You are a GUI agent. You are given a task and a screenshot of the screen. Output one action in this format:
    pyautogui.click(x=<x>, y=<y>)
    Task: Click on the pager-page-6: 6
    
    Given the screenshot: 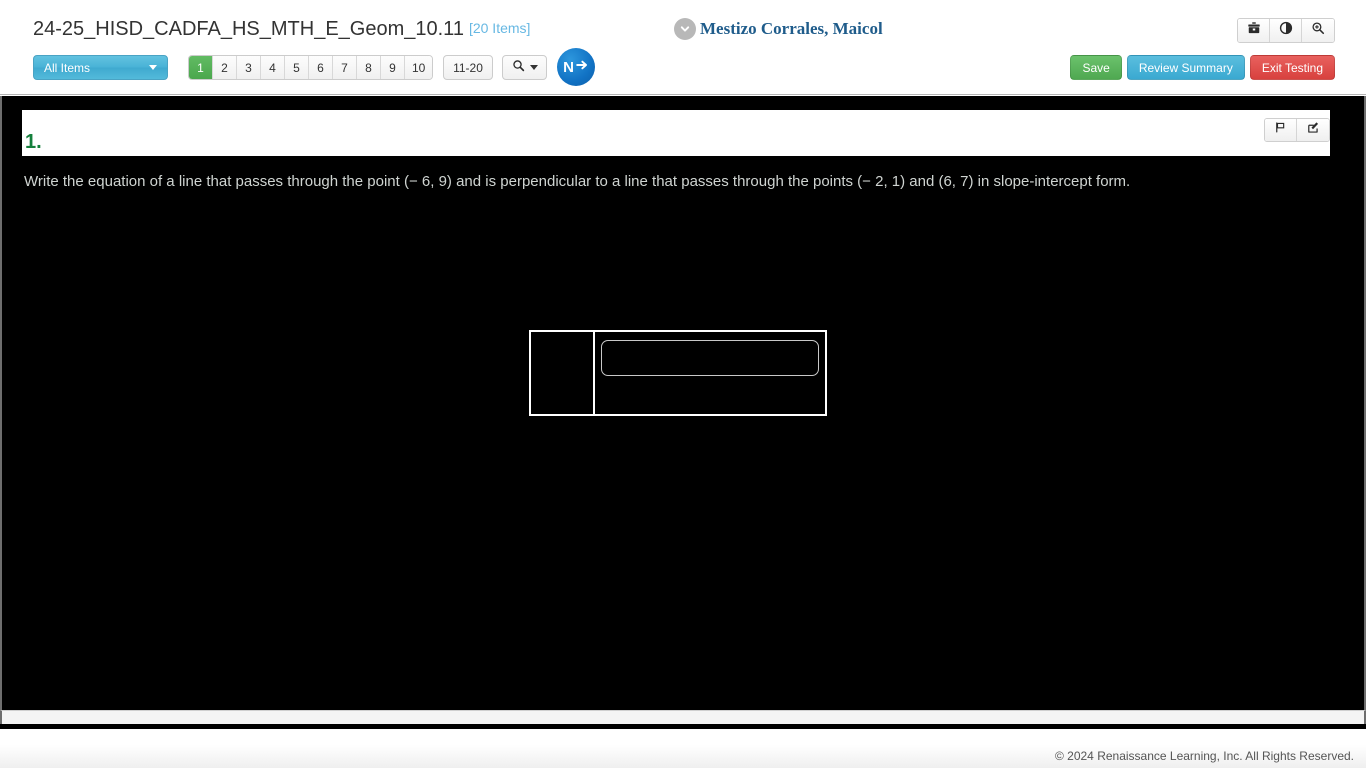 What is the action you would take?
    pyautogui.click(x=321, y=67)
    